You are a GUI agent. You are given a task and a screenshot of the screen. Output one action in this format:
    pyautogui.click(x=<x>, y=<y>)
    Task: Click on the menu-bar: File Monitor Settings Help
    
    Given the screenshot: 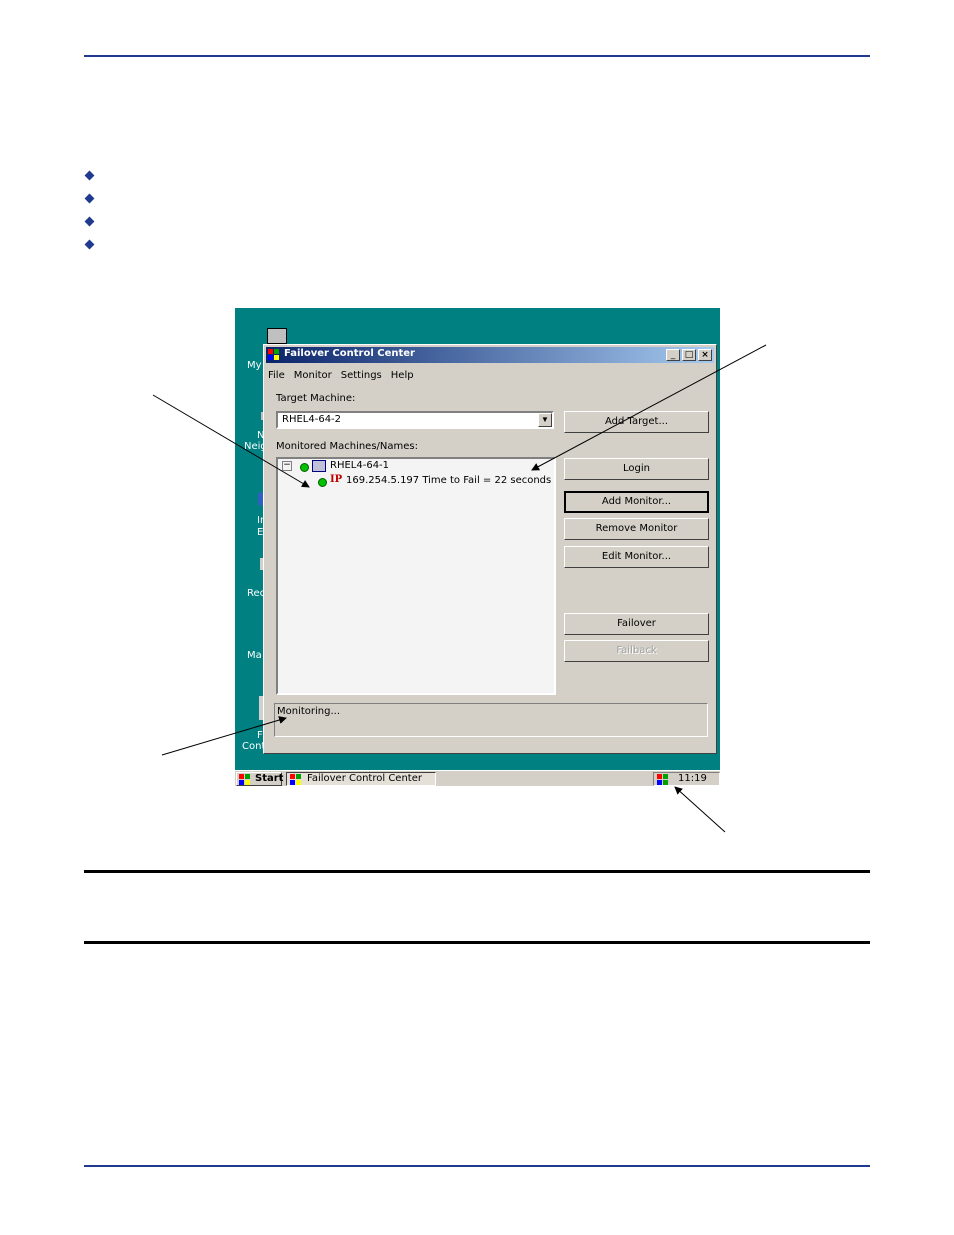 What is the action you would take?
    pyautogui.click(x=345, y=373)
    